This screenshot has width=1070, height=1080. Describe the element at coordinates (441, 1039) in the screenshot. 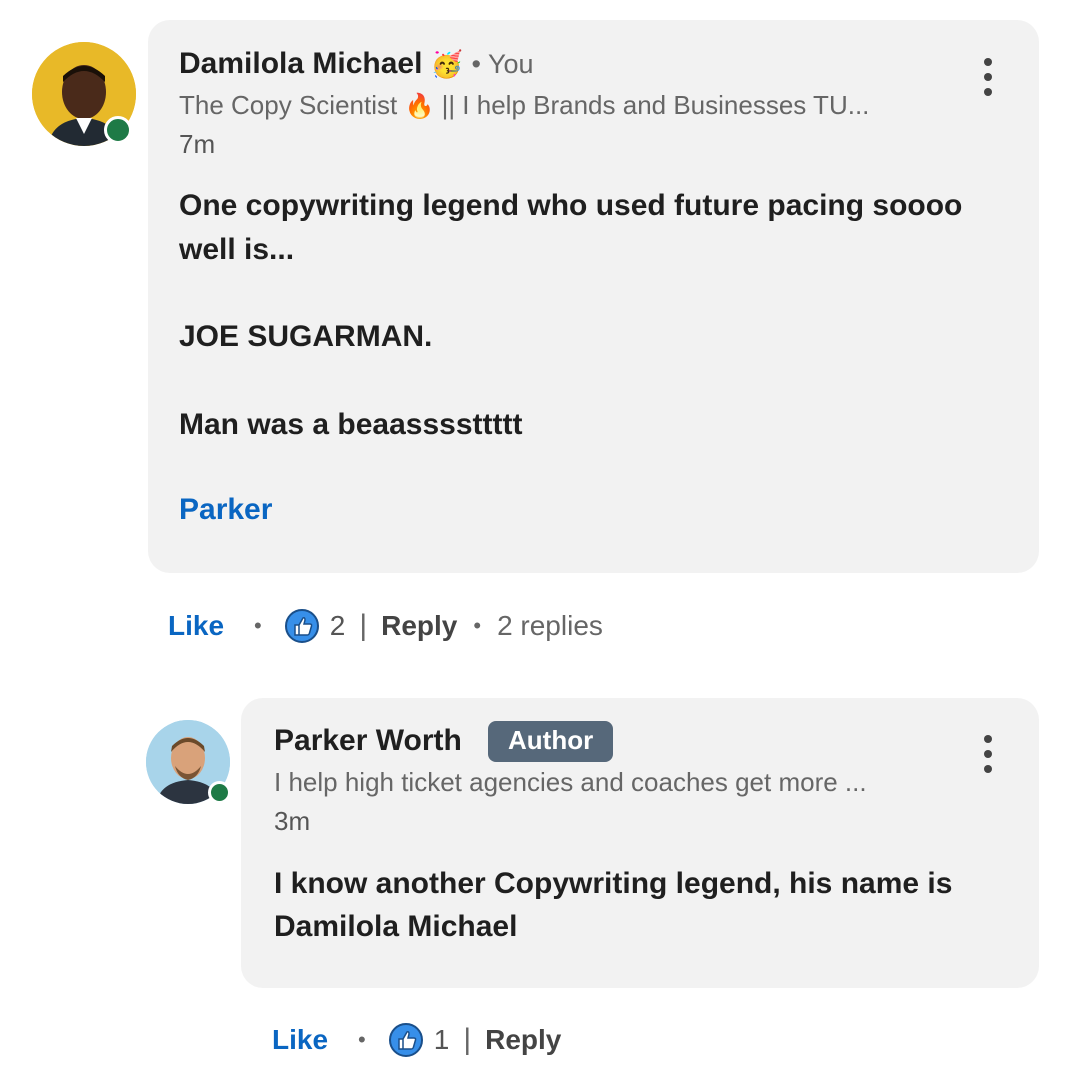

I see `reaction-count: 1` at that location.